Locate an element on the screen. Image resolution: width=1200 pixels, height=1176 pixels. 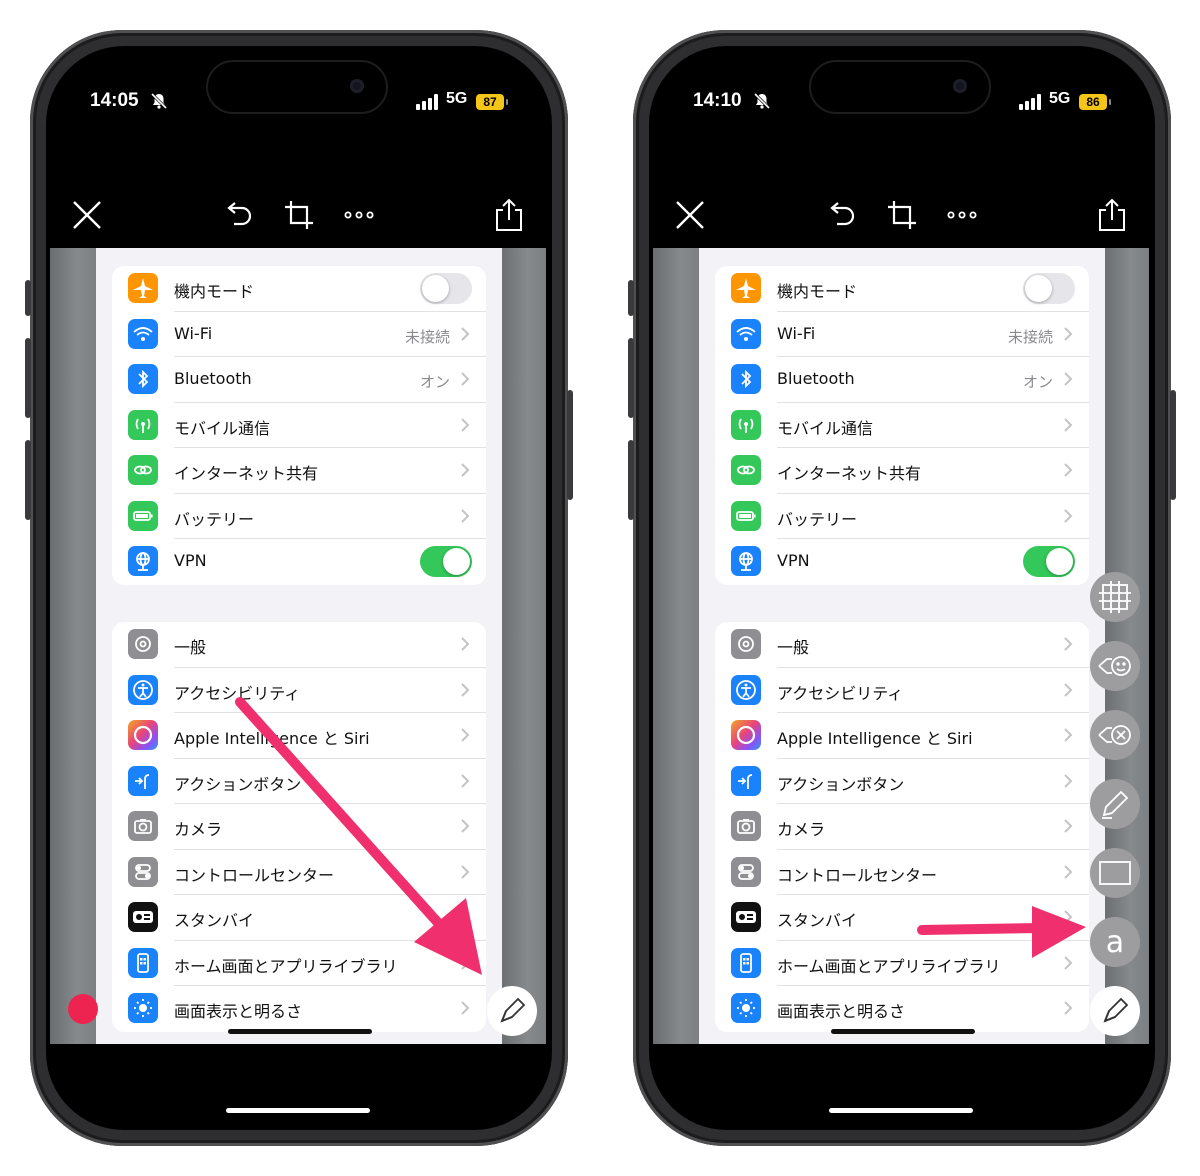
text-tool-button: a is located at coordinates (1115, 942).